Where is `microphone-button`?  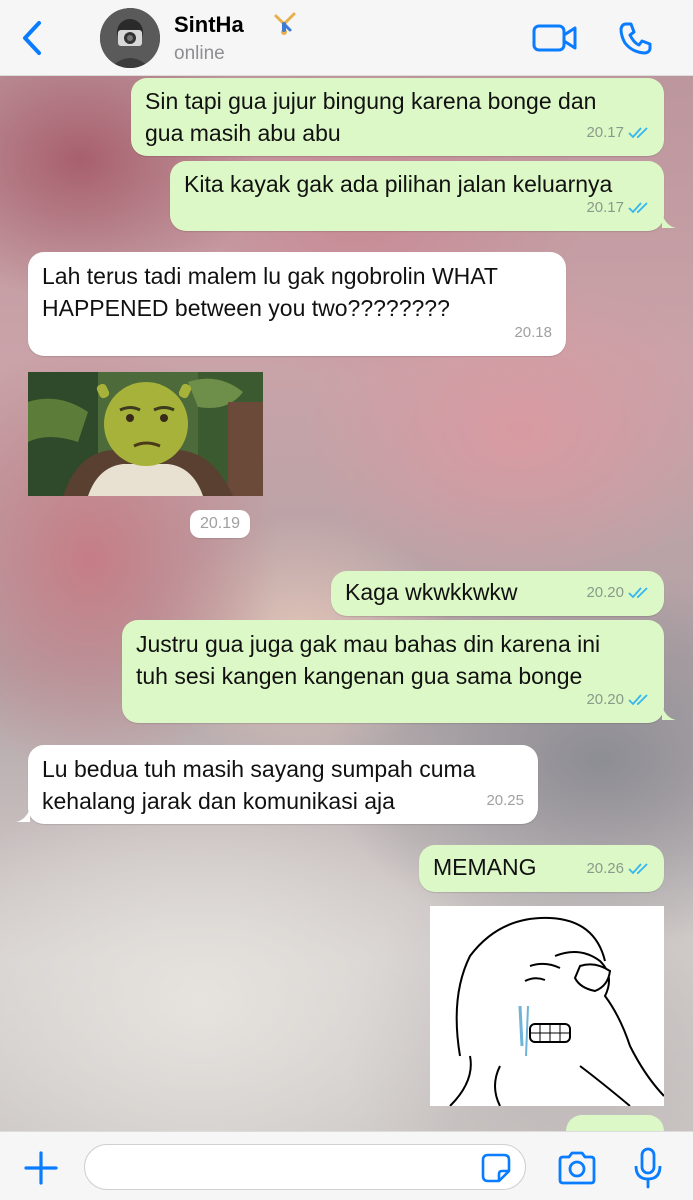 microphone-button is located at coordinates (648, 1168).